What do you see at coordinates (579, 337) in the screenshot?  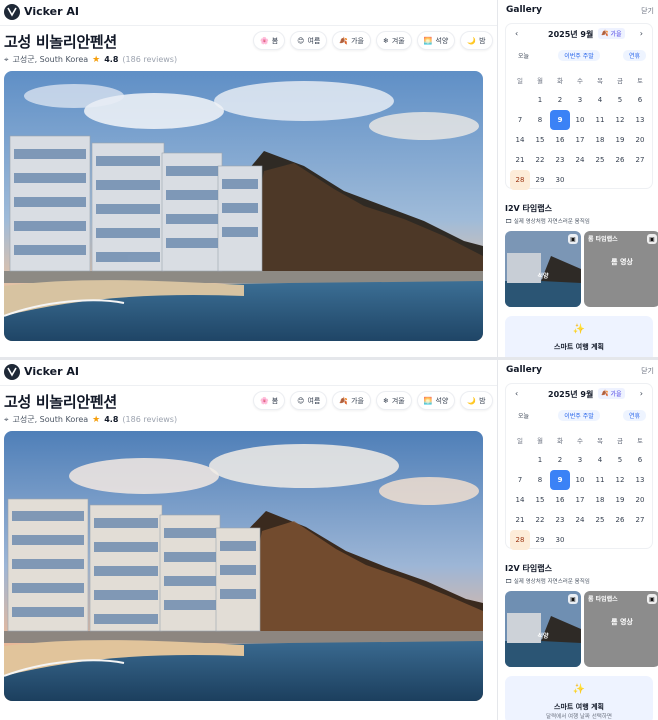 I see `smart-trip-card: ✨ 스마트 여행 계획` at bounding box center [579, 337].